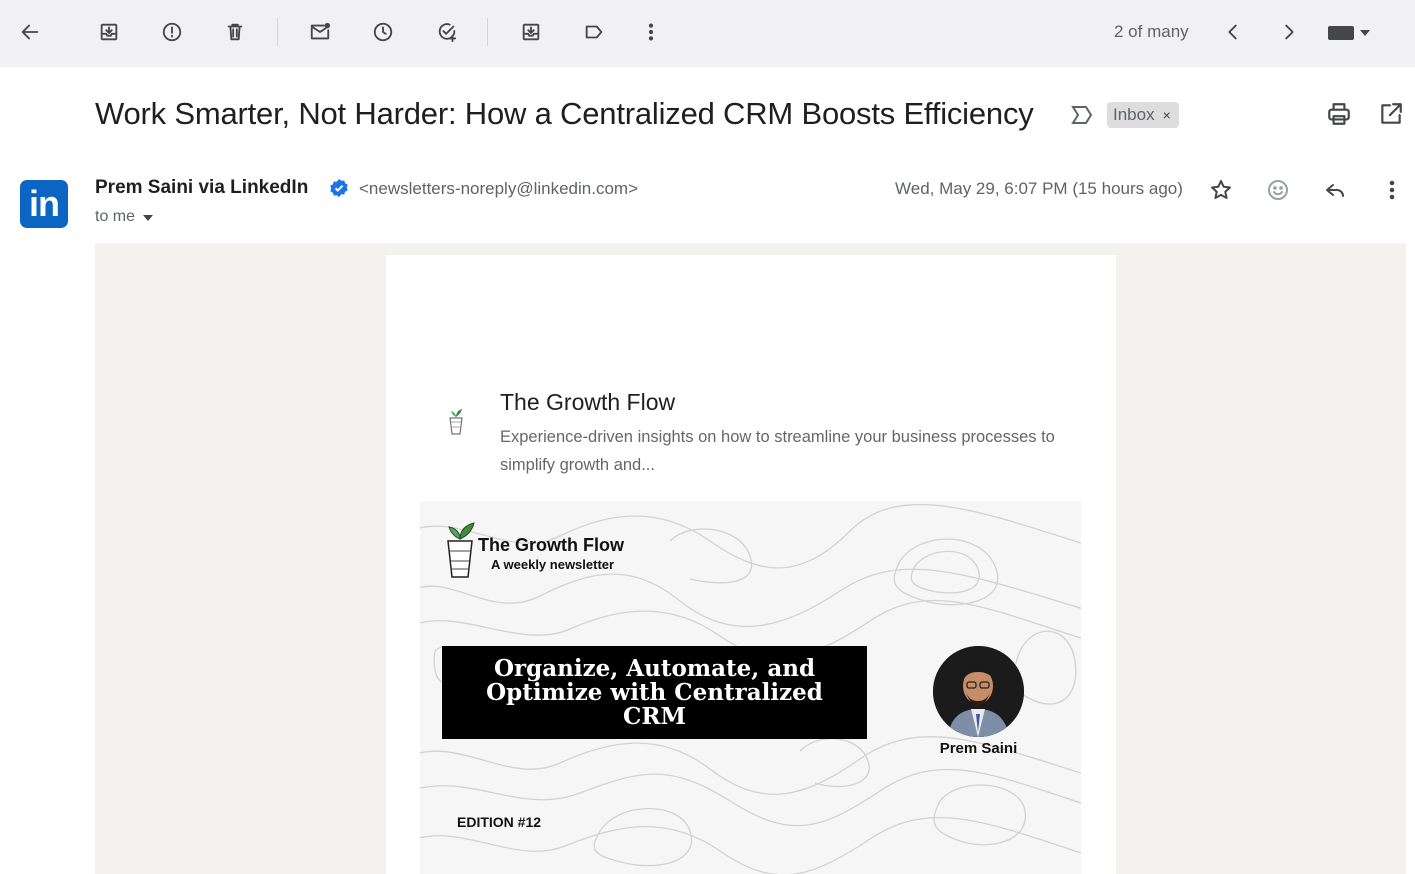 The image size is (1415, 874). What do you see at coordinates (1039, 188) in the screenshot?
I see `email-date: Wed, May 29, 6:07 PM (15 hours ago)` at bounding box center [1039, 188].